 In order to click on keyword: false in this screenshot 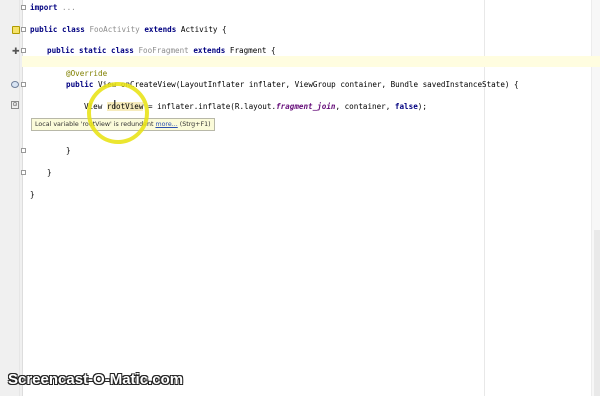, I will do `click(406, 106)`.